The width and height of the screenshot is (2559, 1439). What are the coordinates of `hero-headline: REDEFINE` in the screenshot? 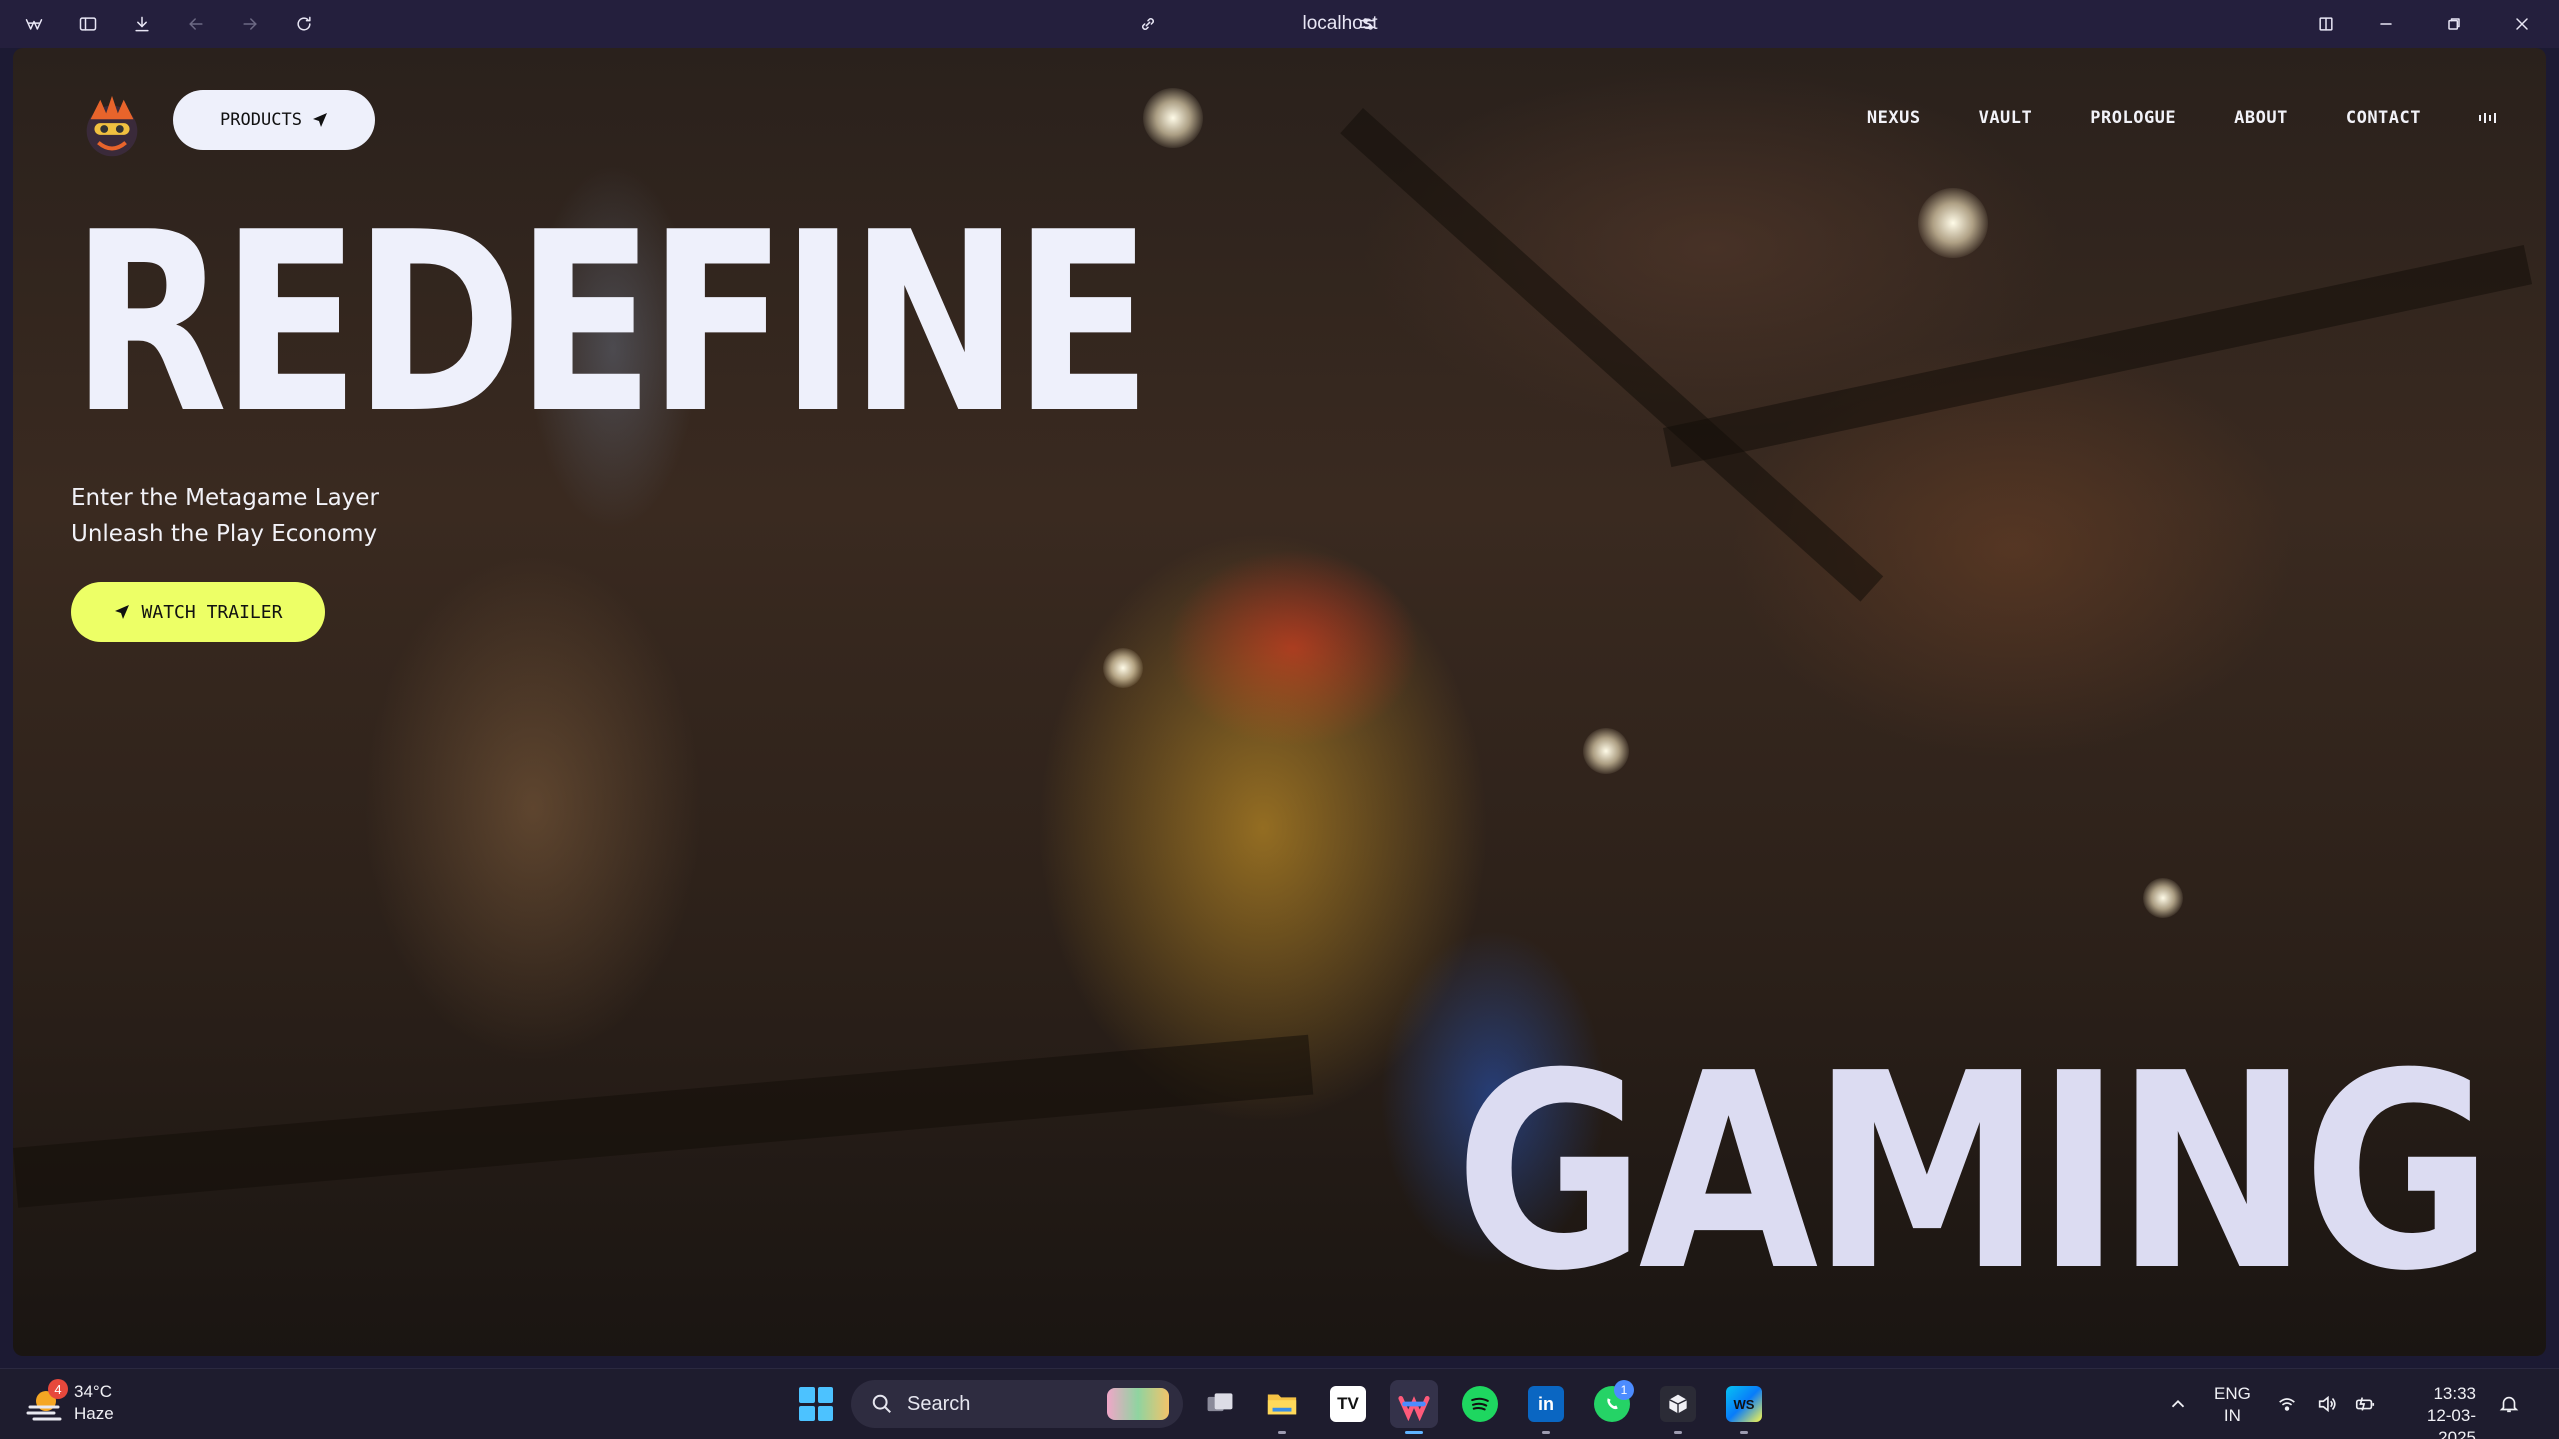 It's located at (611, 324).